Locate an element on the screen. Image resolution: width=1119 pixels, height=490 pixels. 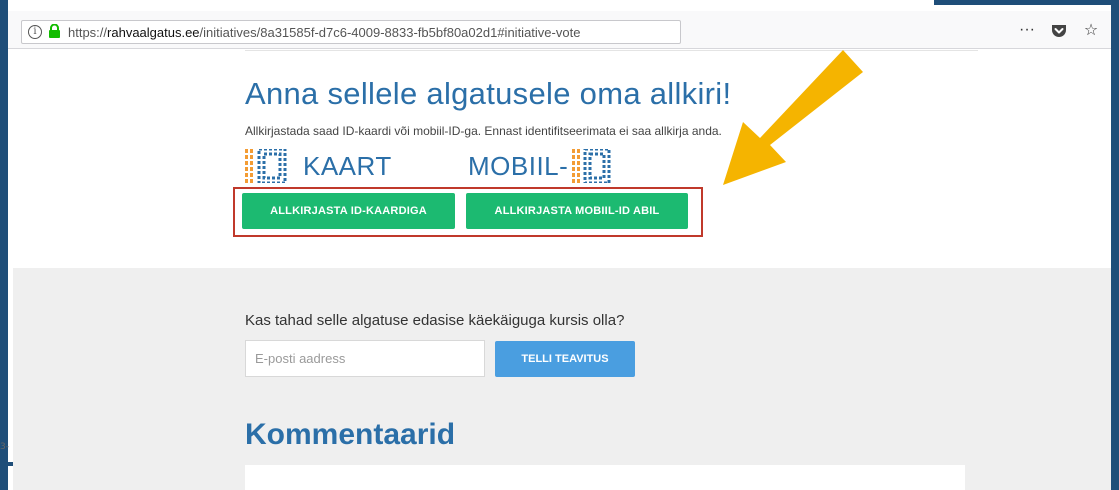
email-field is located at coordinates (365, 358).